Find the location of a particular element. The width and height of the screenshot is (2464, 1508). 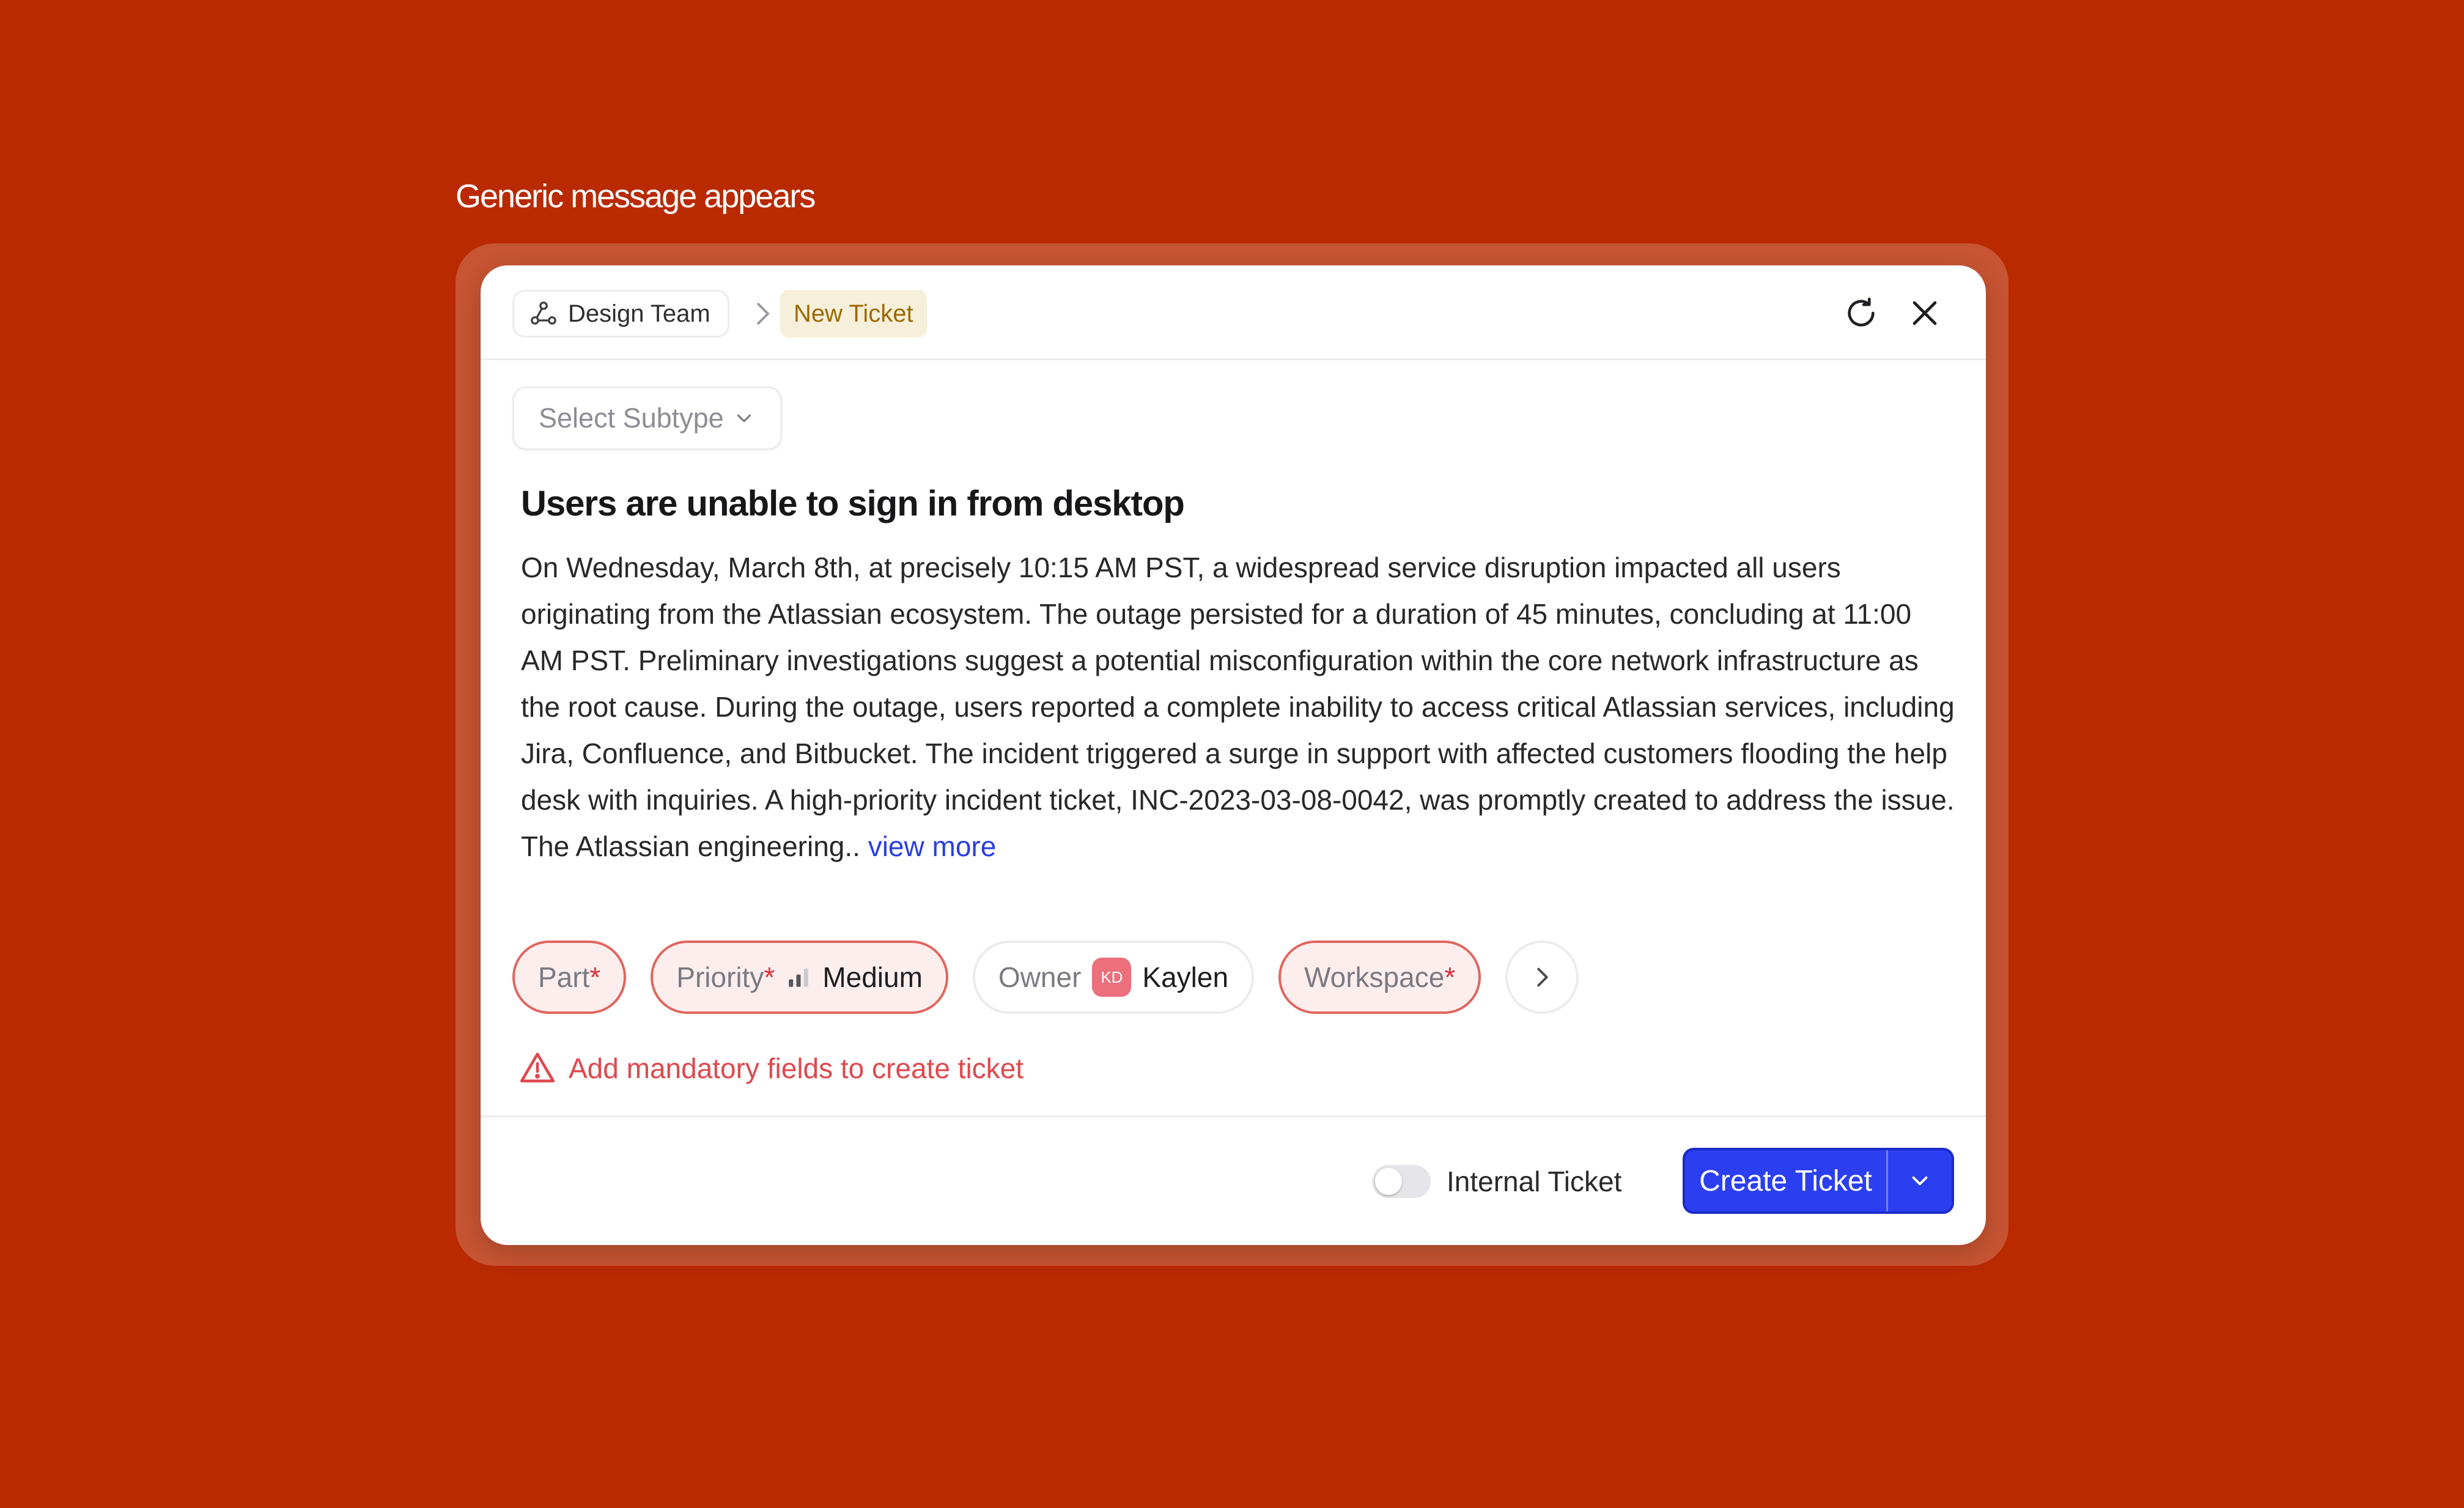

owner-avatar: KD is located at coordinates (1112, 977).